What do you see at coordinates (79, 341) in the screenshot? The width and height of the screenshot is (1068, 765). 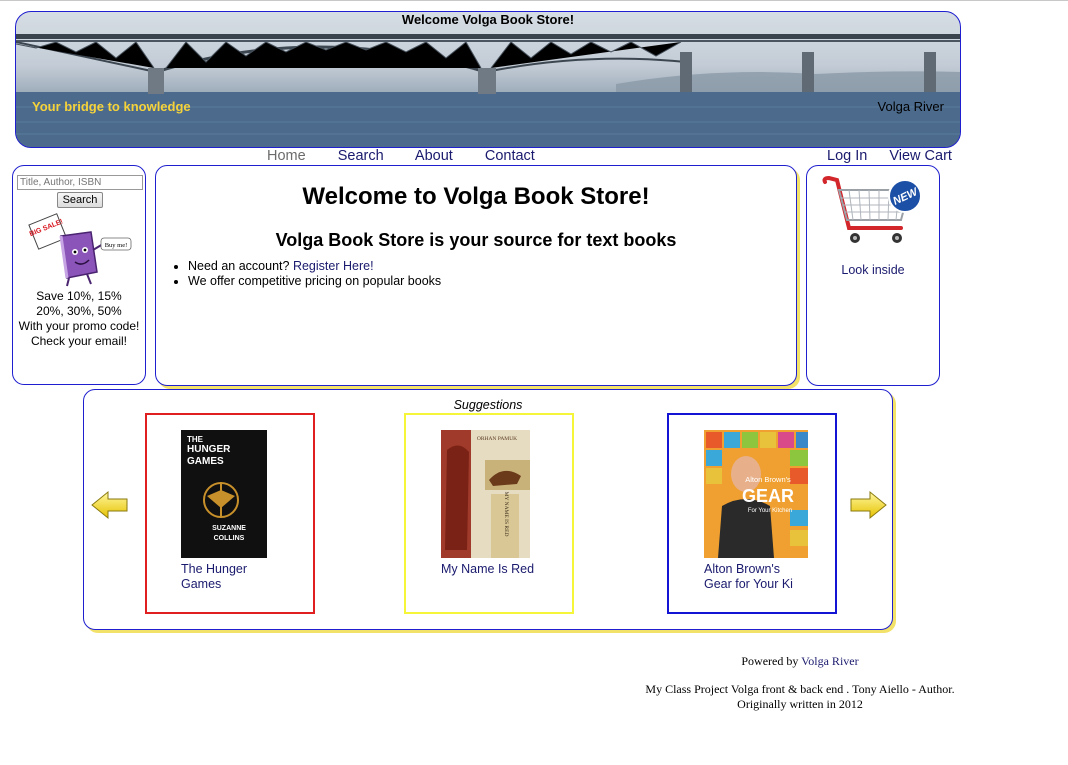 I see `promo-line: Check your email!` at bounding box center [79, 341].